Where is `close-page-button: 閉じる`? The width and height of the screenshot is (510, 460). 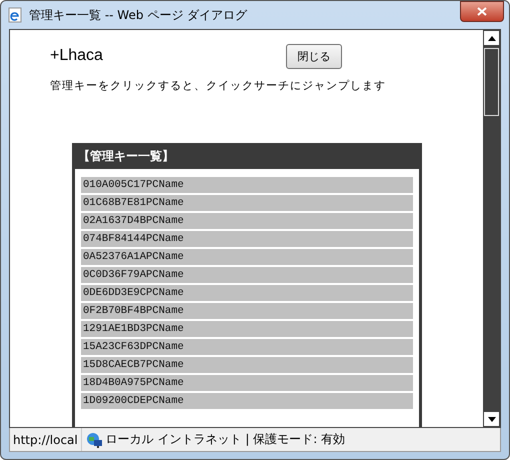
close-page-button: 閉じる is located at coordinates (314, 56).